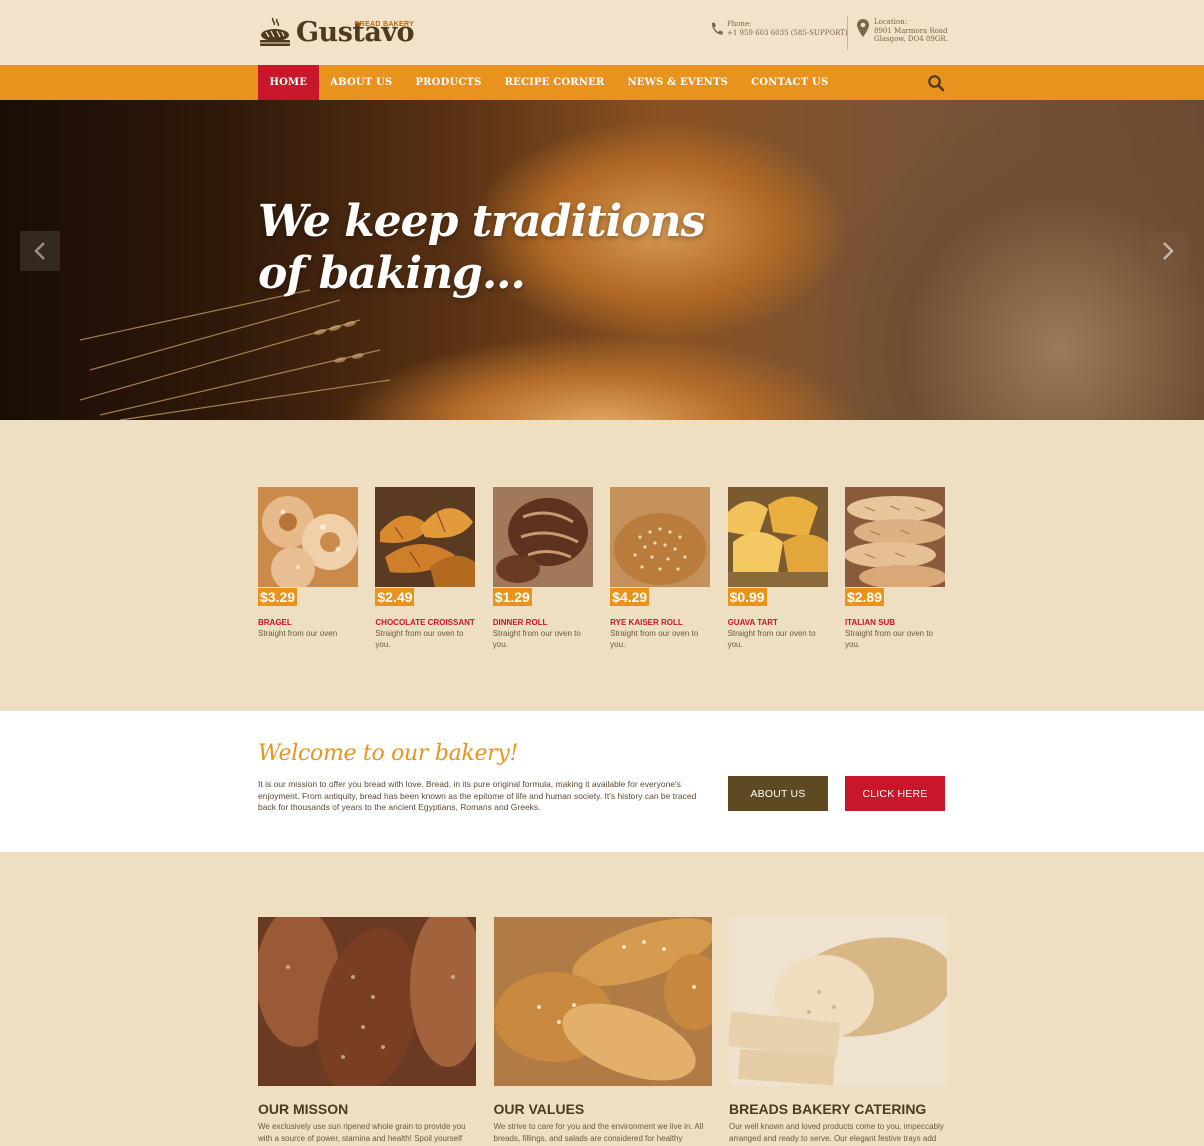  What do you see at coordinates (936, 83) in the screenshot?
I see `search-icon` at bounding box center [936, 83].